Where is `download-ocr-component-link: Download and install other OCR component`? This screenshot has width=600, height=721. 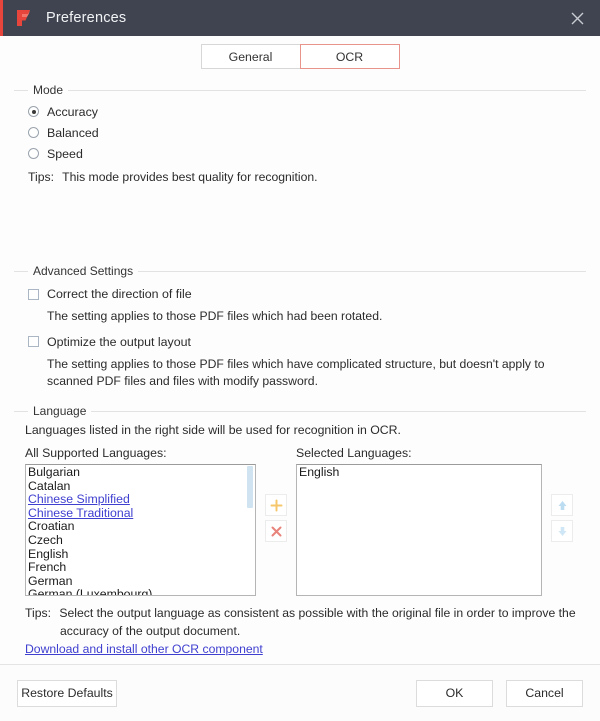 download-ocr-component-link: Download and install other OCR component is located at coordinates (144, 649).